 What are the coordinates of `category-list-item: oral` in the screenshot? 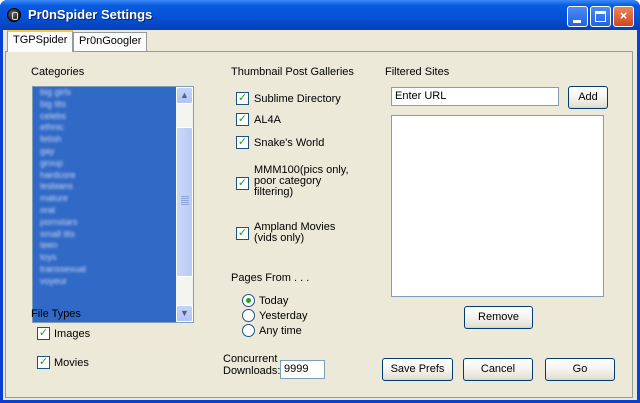 It's located at (104, 211).